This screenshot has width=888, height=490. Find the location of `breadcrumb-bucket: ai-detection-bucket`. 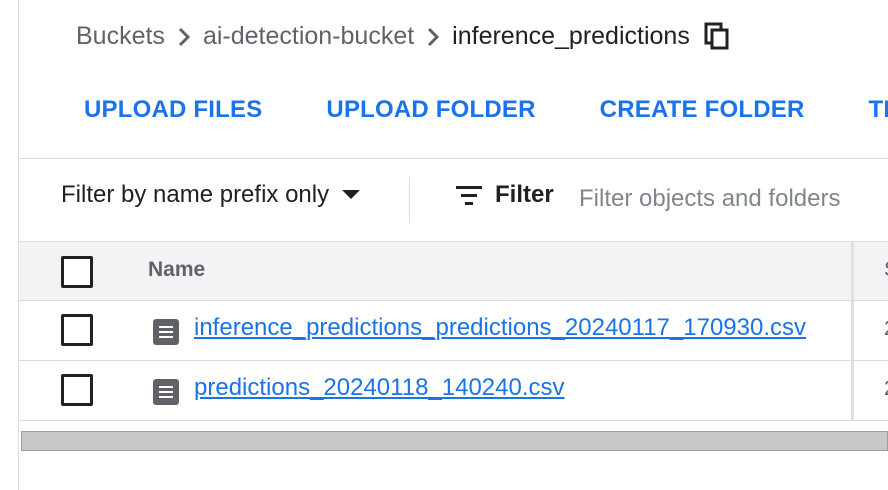

breadcrumb-bucket: ai-detection-bucket is located at coordinates (308, 36).